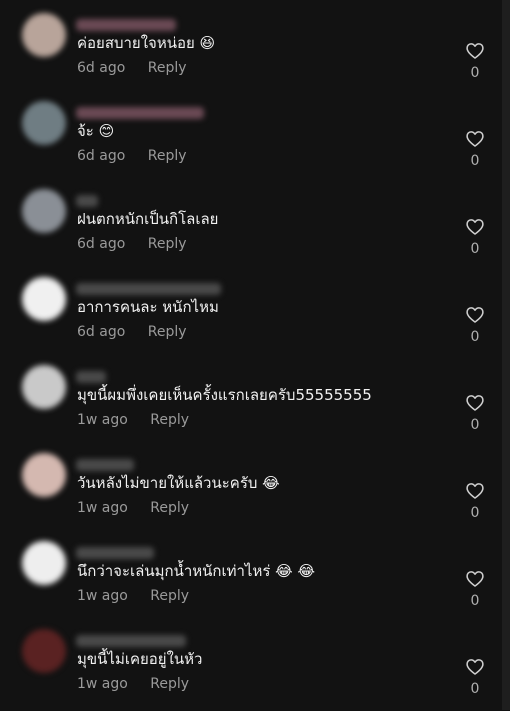  What do you see at coordinates (148, 307) in the screenshot?
I see `comment-text: อาการคนละ หนักไหม` at bounding box center [148, 307].